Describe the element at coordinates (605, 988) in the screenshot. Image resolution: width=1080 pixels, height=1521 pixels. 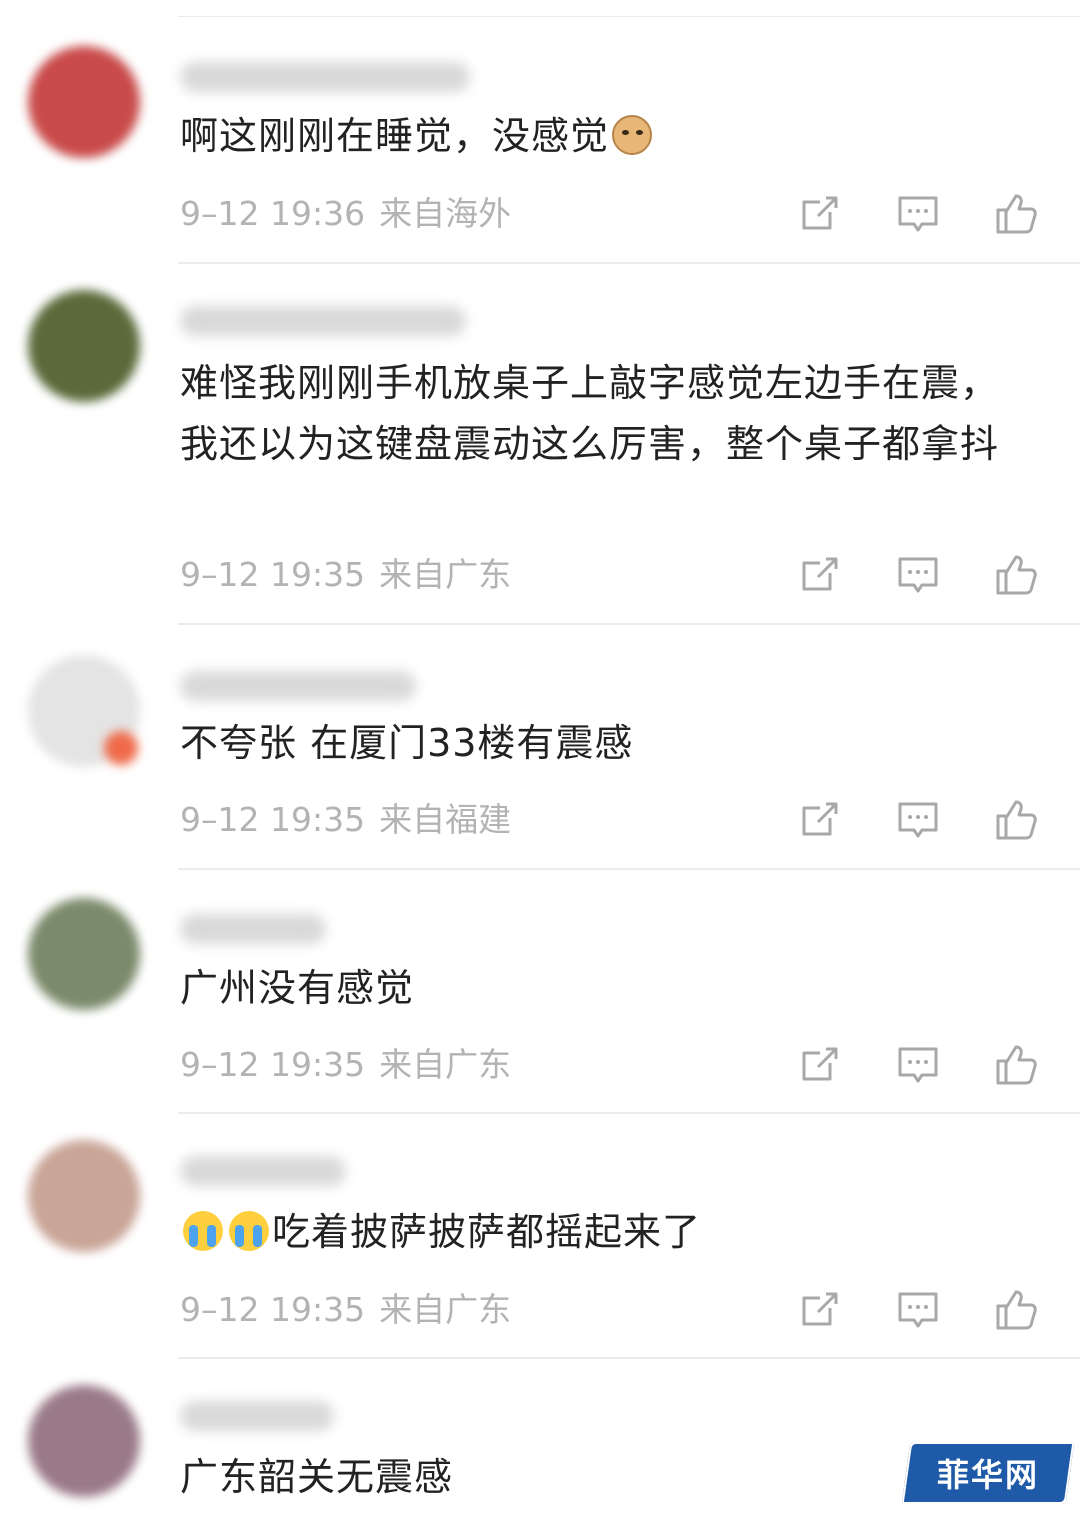
I see `comment-text: 广州没有感觉` at that location.